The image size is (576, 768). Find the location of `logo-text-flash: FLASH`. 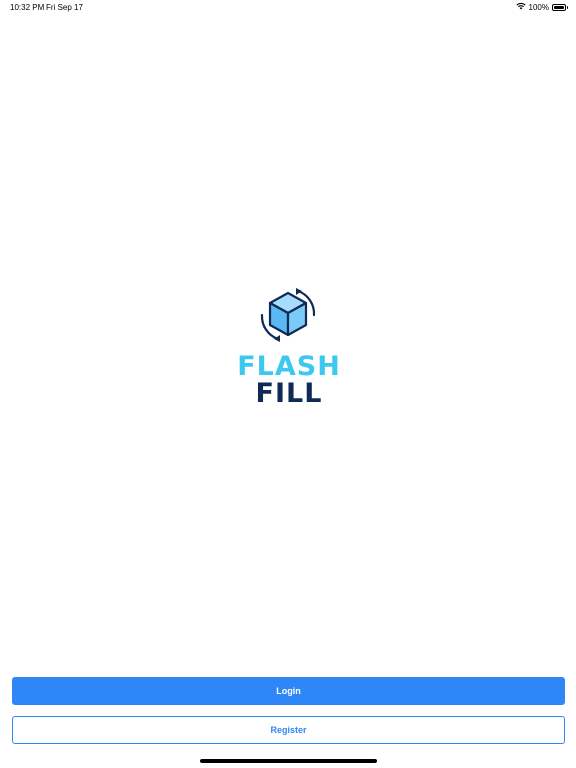

logo-text-flash: FLASH is located at coordinates (289, 366).